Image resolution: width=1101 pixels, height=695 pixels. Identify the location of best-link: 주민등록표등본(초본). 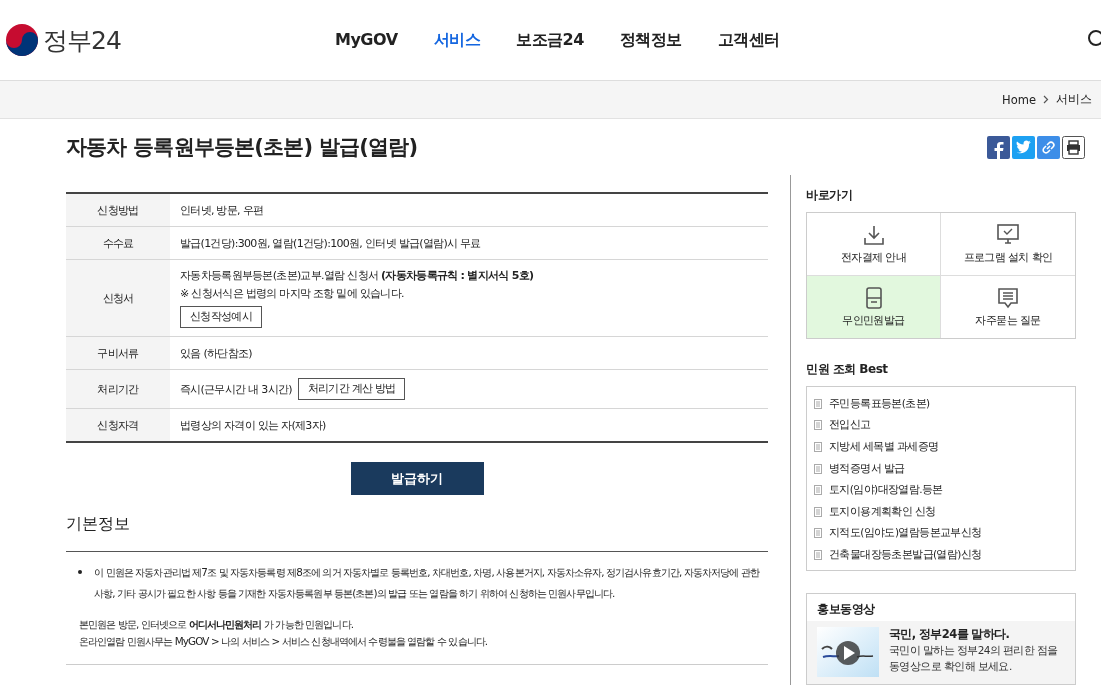
(879, 403).